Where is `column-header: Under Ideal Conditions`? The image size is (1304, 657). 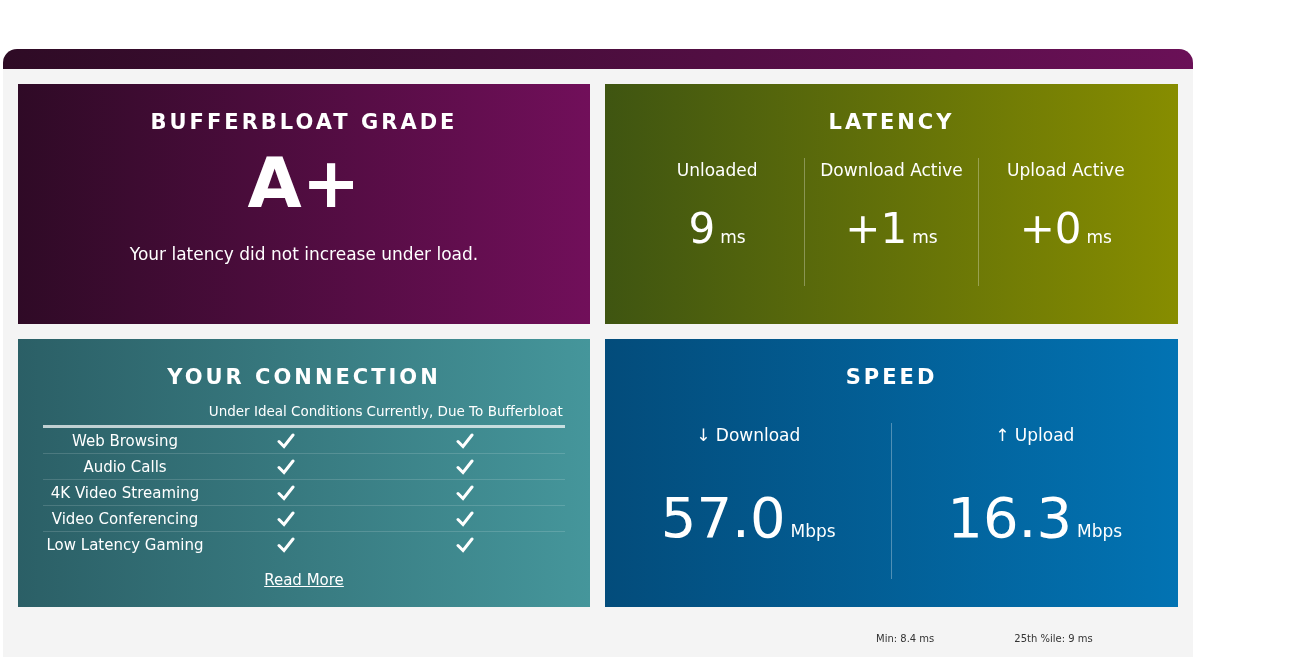
column-header: Under Ideal Conditions is located at coordinates (286, 414).